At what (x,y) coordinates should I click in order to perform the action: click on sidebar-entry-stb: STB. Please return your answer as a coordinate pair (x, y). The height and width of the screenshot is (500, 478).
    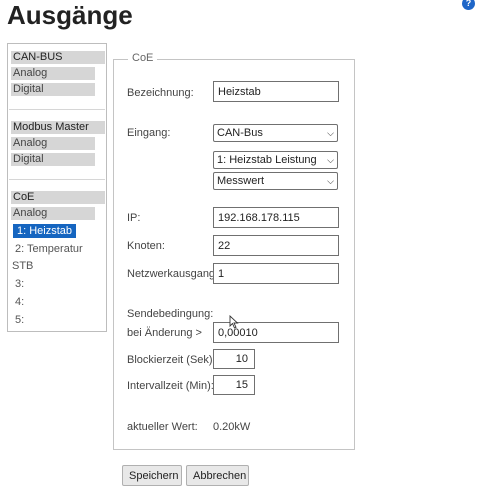
    Looking at the image, I should click on (23, 266).